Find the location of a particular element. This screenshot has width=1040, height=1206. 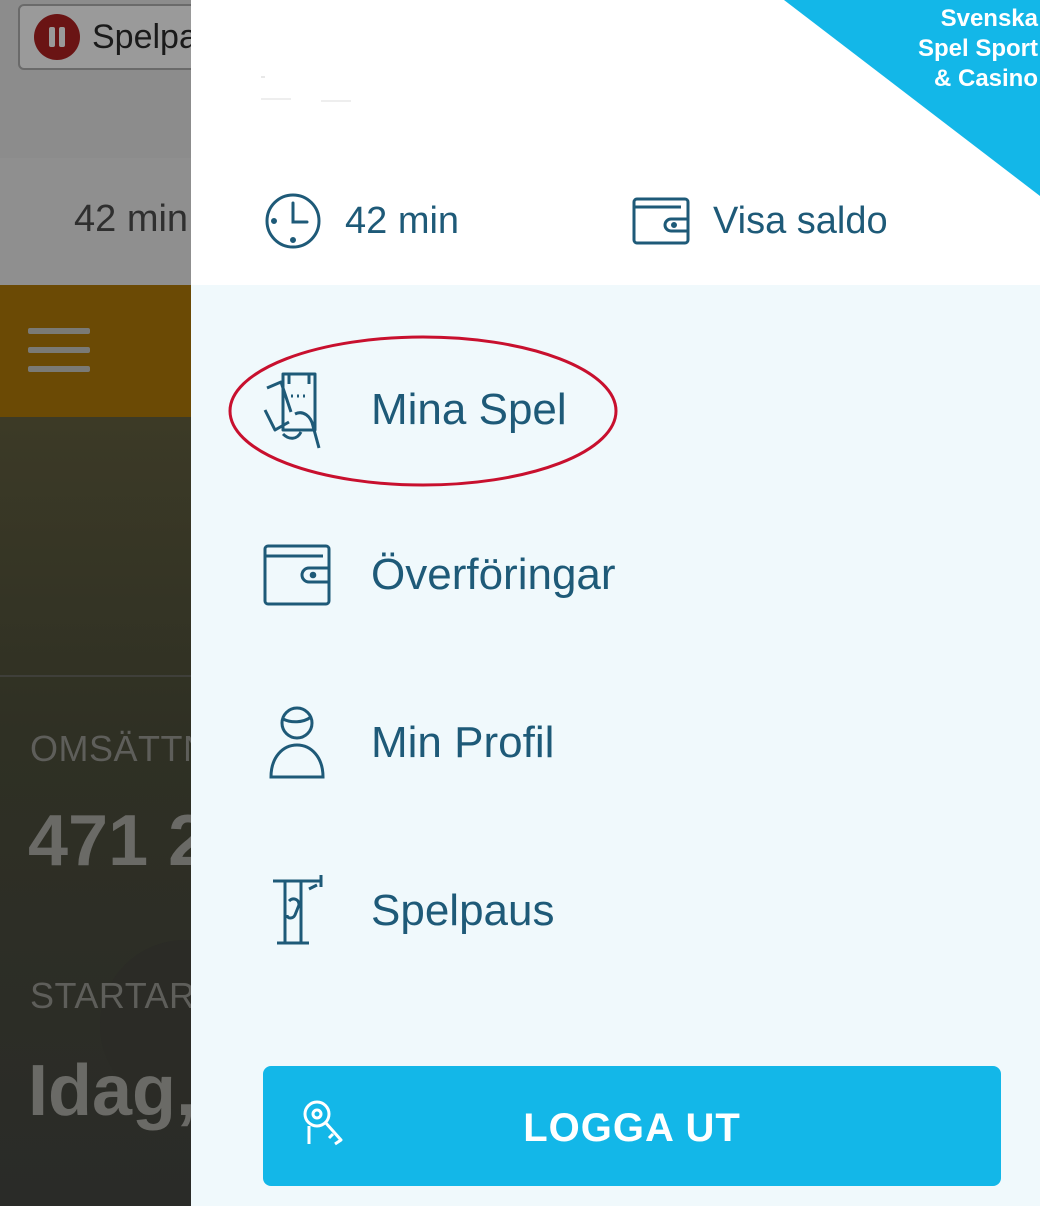

background-session-time: 42 min is located at coordinates (131, 219).